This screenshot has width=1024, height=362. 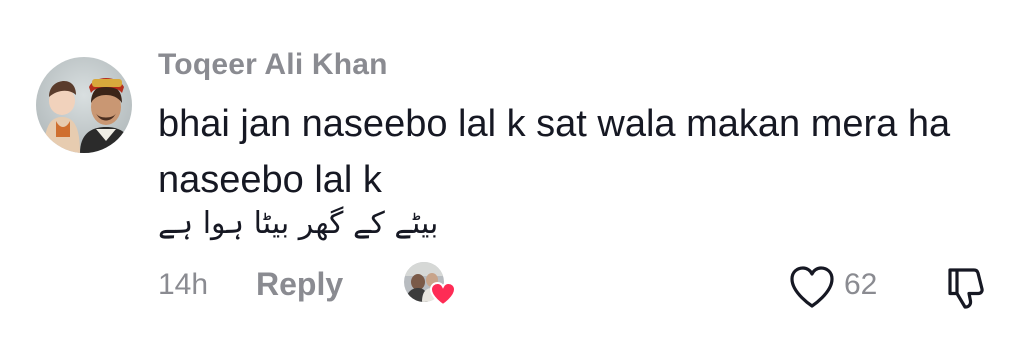 I want to click on creator-liked-heart-icon, so click(x=443, y=294).